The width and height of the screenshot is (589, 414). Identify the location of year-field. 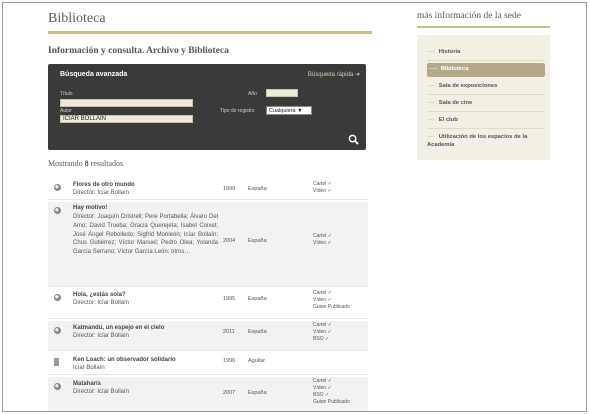
(282, 93).